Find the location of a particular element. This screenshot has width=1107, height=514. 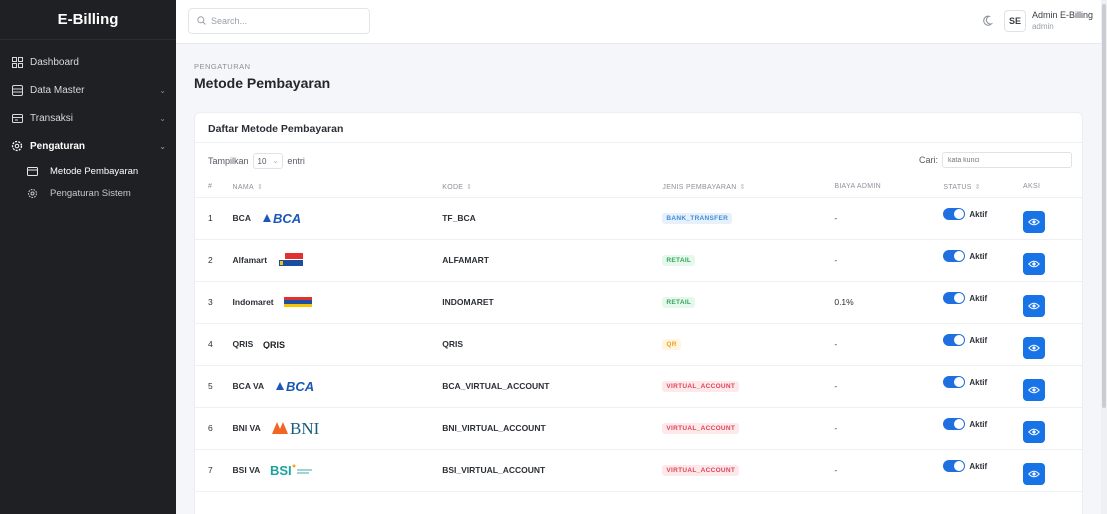

sidebar-item-label: Transaksi is located at coordinates (51, 118).